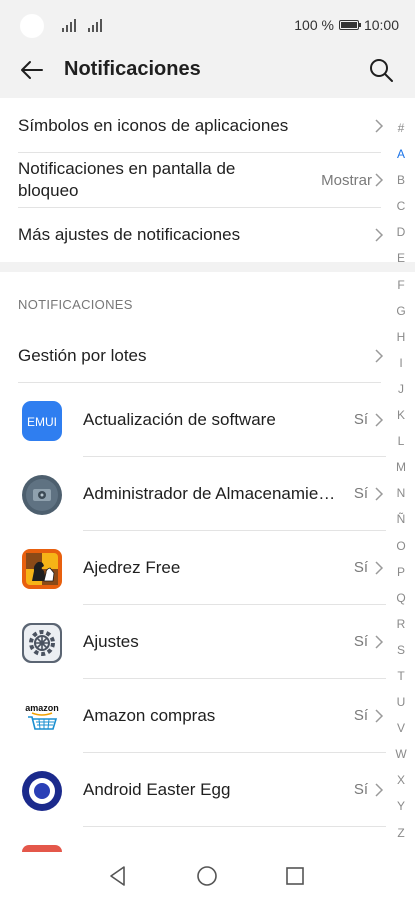  Describe the element at coordinates (111, 641) in the screenshot. I see `app-name: Ajustes` at that location.